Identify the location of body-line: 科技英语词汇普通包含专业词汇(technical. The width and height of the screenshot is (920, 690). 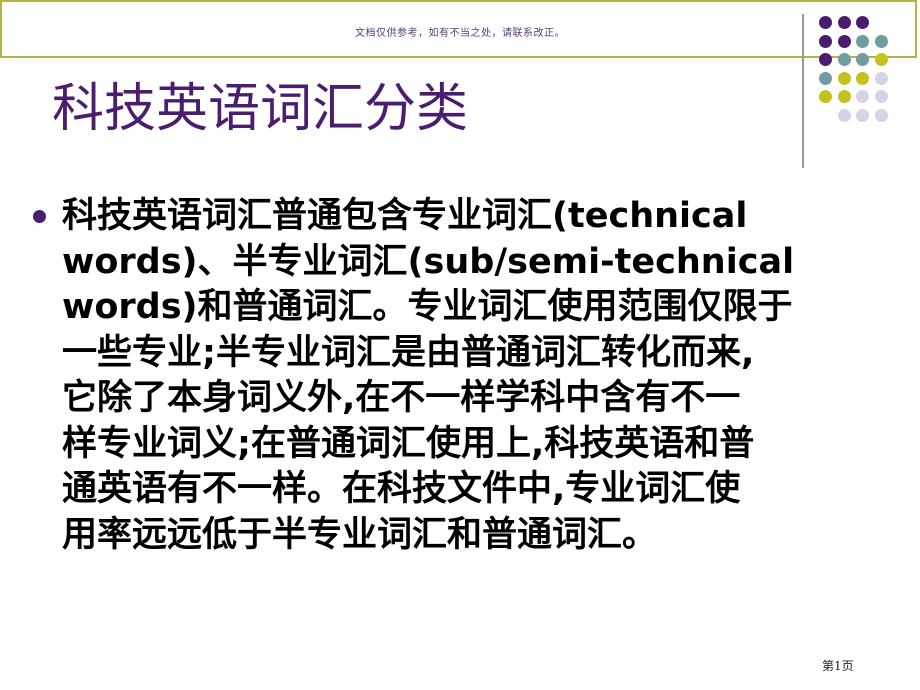
(405, 216).